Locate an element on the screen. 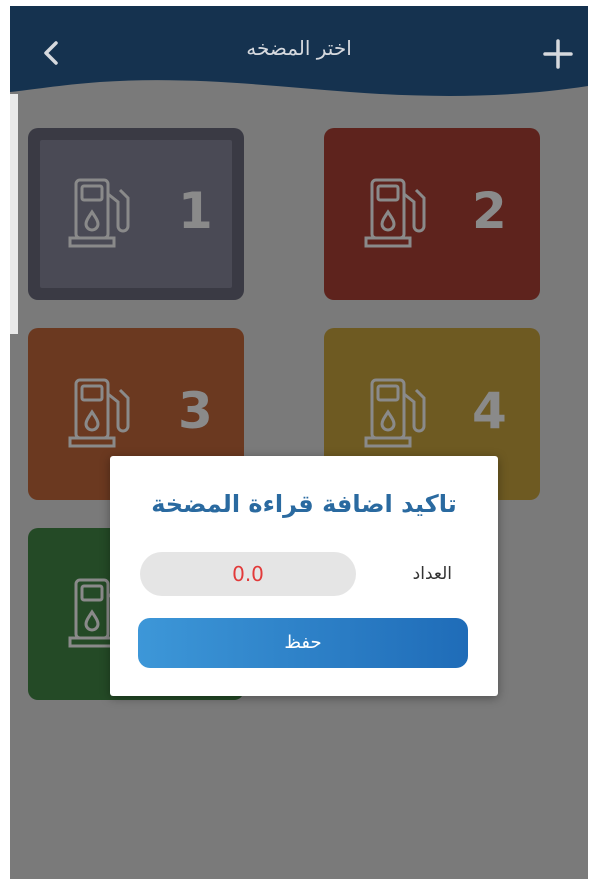 This screenshot has width=590, height=879. pump-number: 2 is located at coordinates (489, 211).